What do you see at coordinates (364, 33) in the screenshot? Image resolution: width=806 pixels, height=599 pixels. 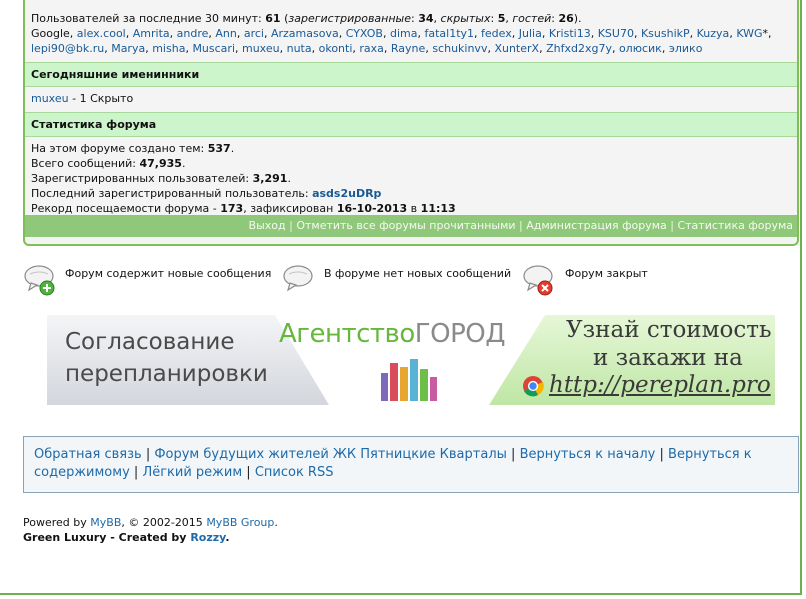 I see `online-user-link: CYXOB` at bounding box center [364, 33].